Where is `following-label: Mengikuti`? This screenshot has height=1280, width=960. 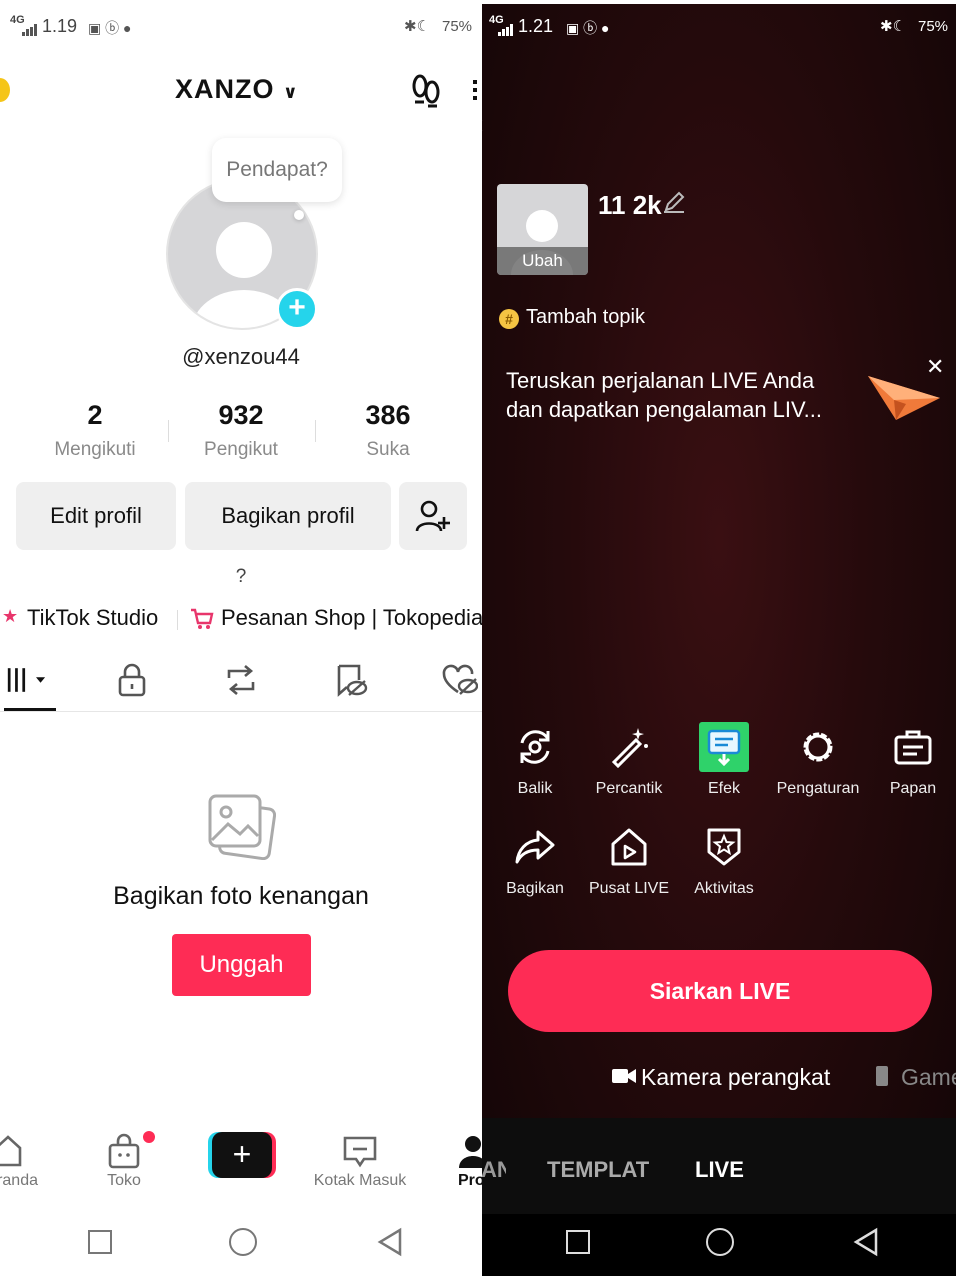 following-label: Mengikuti is located at coordinates (95, 449).